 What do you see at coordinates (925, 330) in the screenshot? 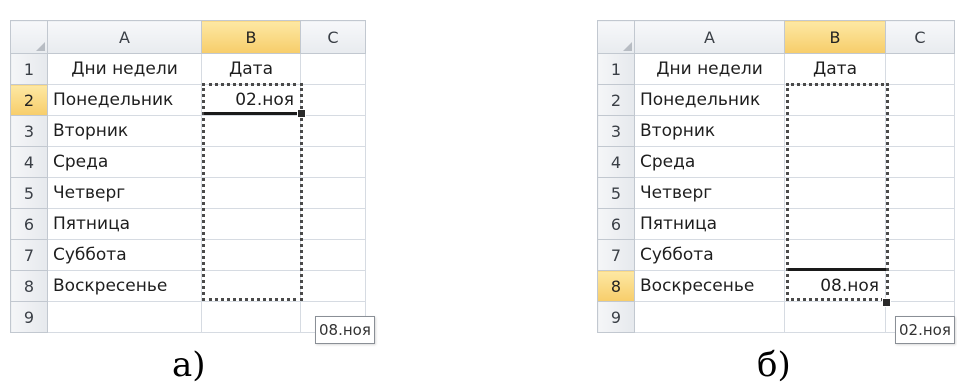
I see `fill-preview-tooltip-b: 02.ноя` at bounding box center [925, 330].